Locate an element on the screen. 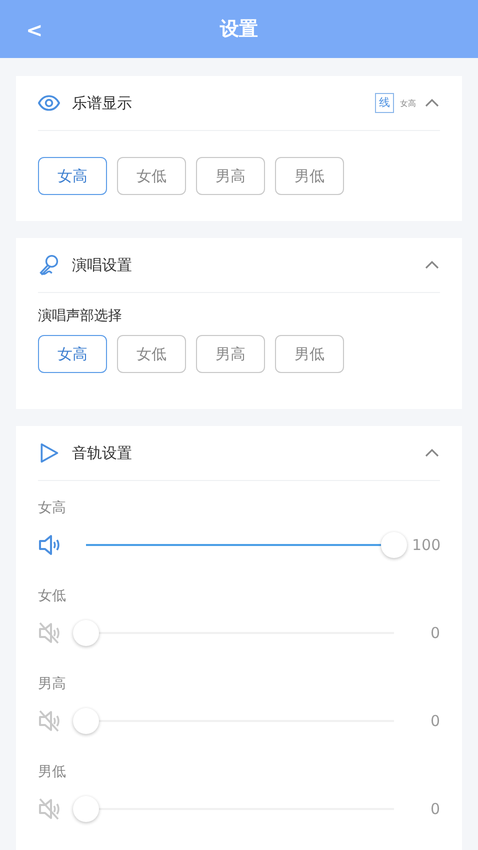 The image size is (478, 850). volume-value: 100 is located at coordinates (426, 545).